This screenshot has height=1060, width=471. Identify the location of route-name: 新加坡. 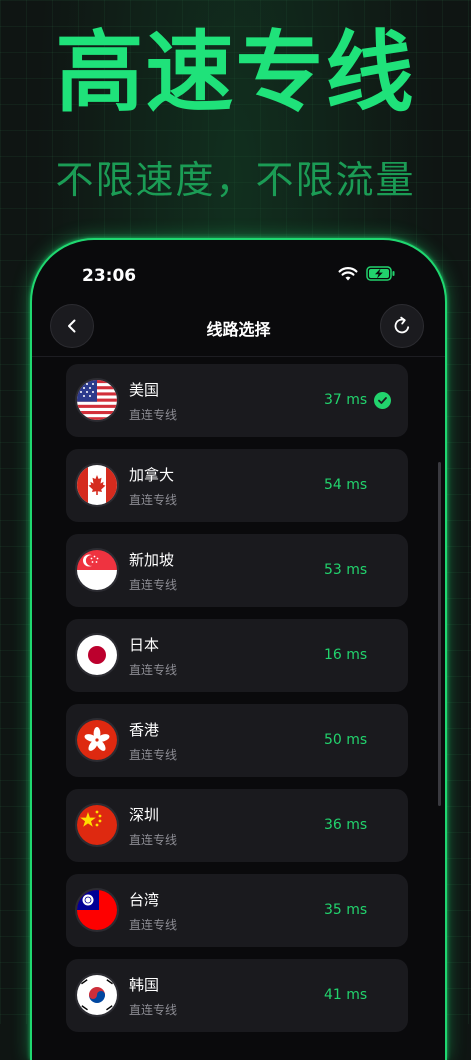
(152, 560).